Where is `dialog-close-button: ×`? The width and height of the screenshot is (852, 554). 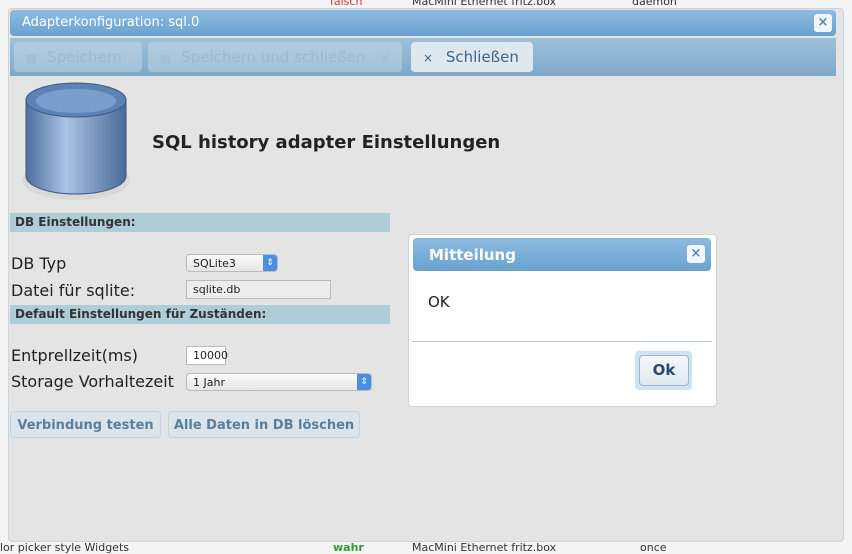
dialog-close-button: × is located at coordinates (696, 254).